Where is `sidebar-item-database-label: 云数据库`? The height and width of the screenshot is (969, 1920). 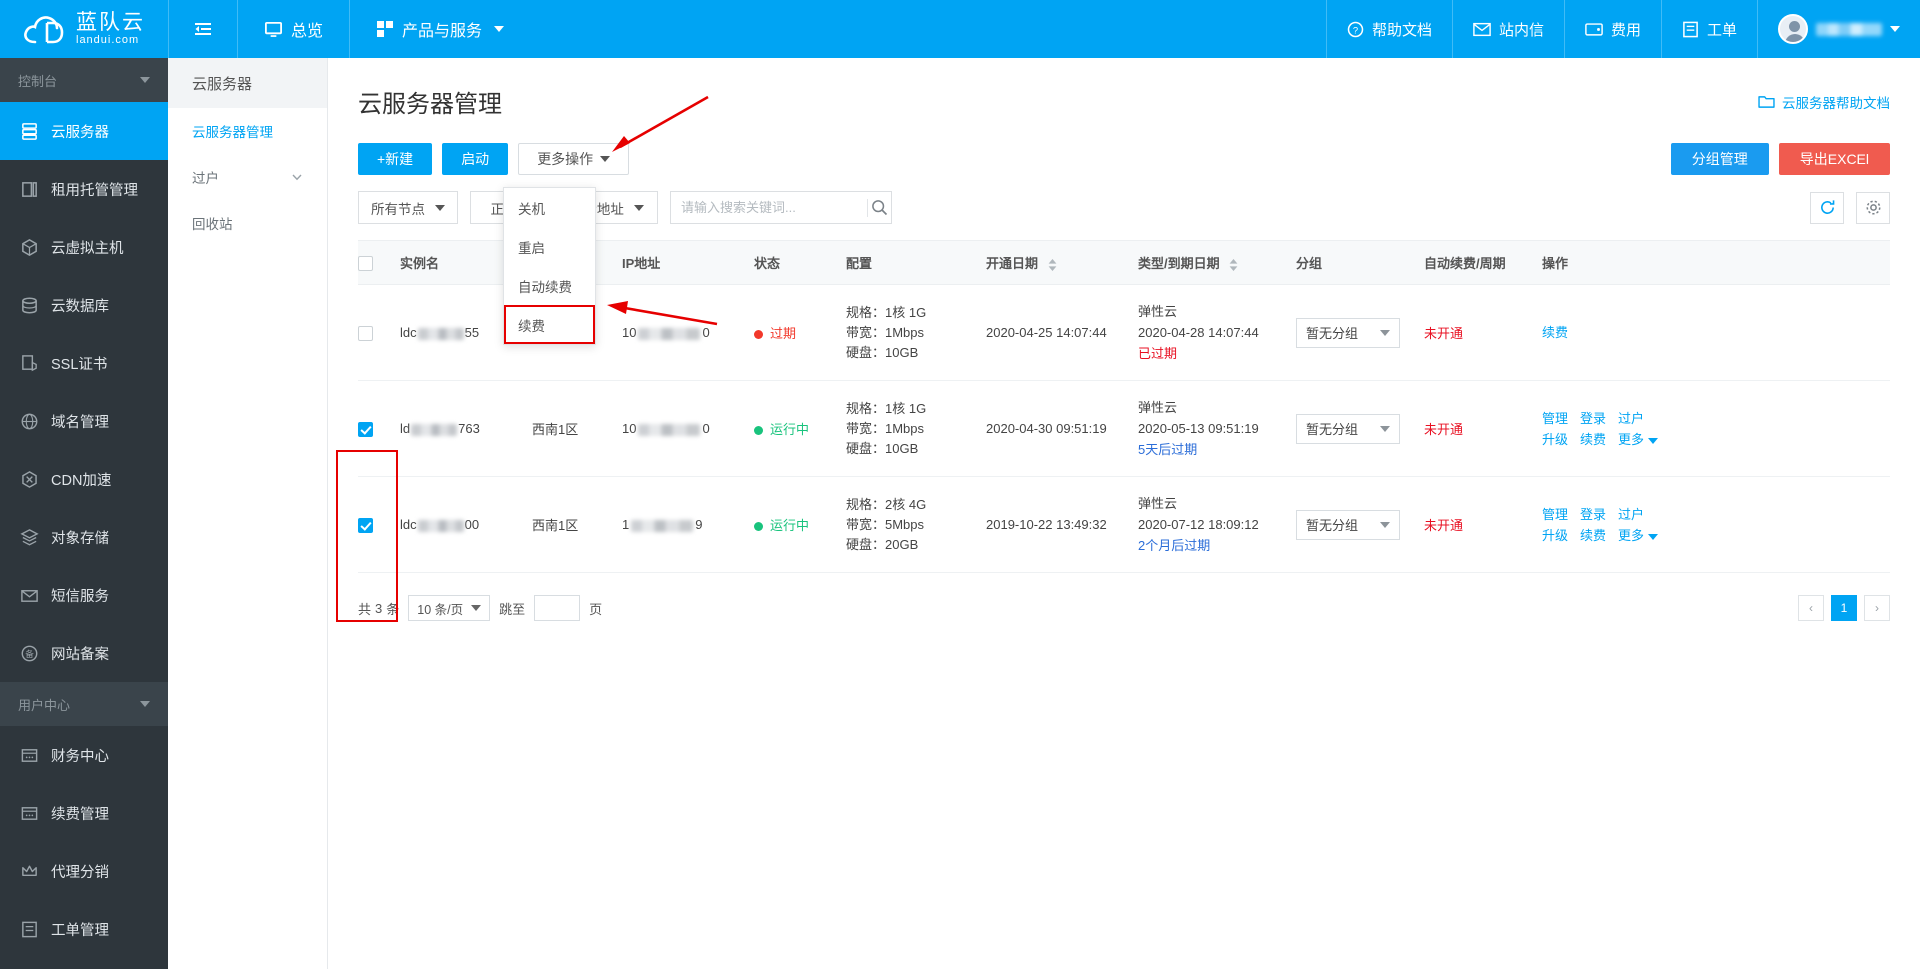
sidebar-item-database-label: 云数据库 is located at coordinates (80, 306).